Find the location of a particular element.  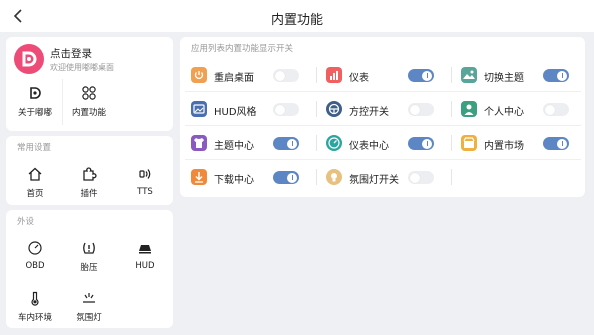

grid-flower-icon is located at coordinates (89, 93).